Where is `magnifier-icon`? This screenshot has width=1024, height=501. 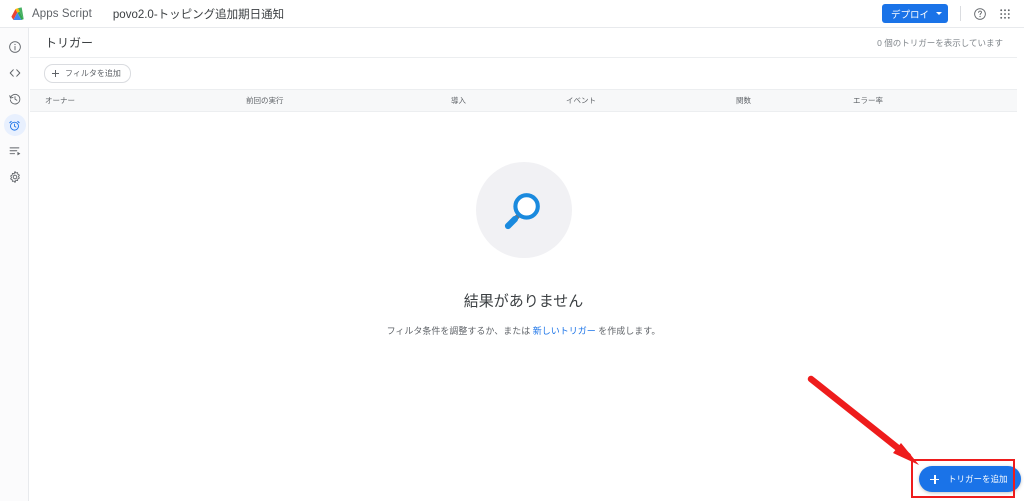 magnifier-icon is located at coordinates (522, 211).